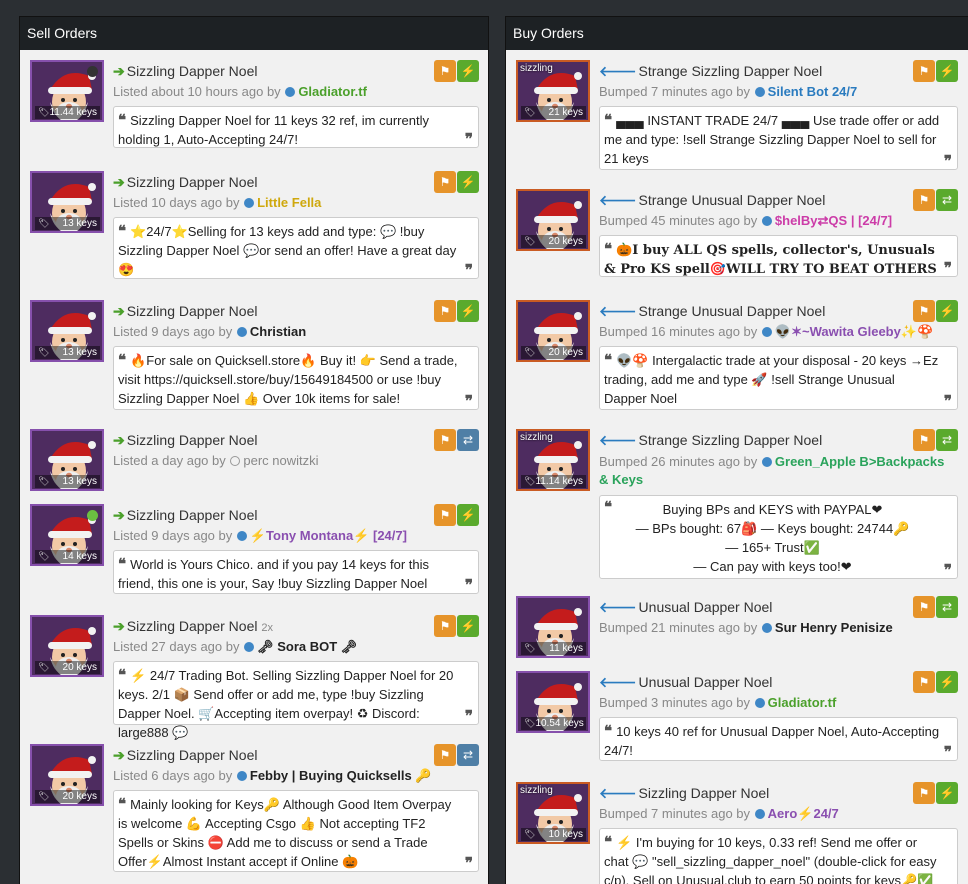  What do you see at coordinates (675, 91) in the screenshot?
I see `meta-text: Bumped 7 minutes ago by` at bounding box center [675, 91].